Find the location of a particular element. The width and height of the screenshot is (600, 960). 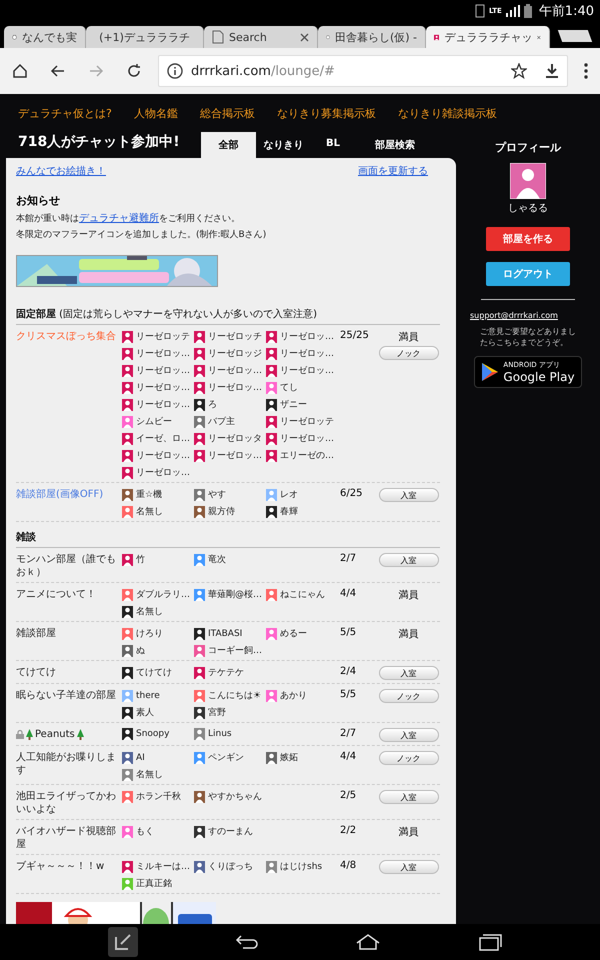

status-label: 満員 is located at coordinates (408, 337).